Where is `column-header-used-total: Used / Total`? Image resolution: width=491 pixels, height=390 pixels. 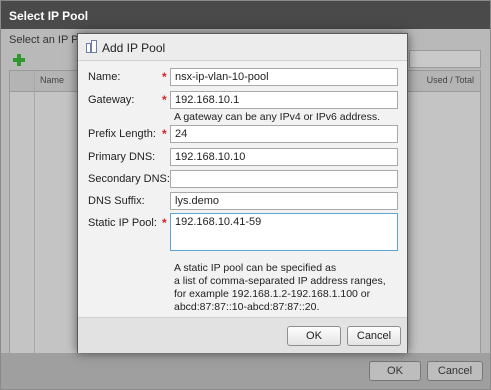 column-header-used-total: Used / Total is located at coordinates (450, 80).